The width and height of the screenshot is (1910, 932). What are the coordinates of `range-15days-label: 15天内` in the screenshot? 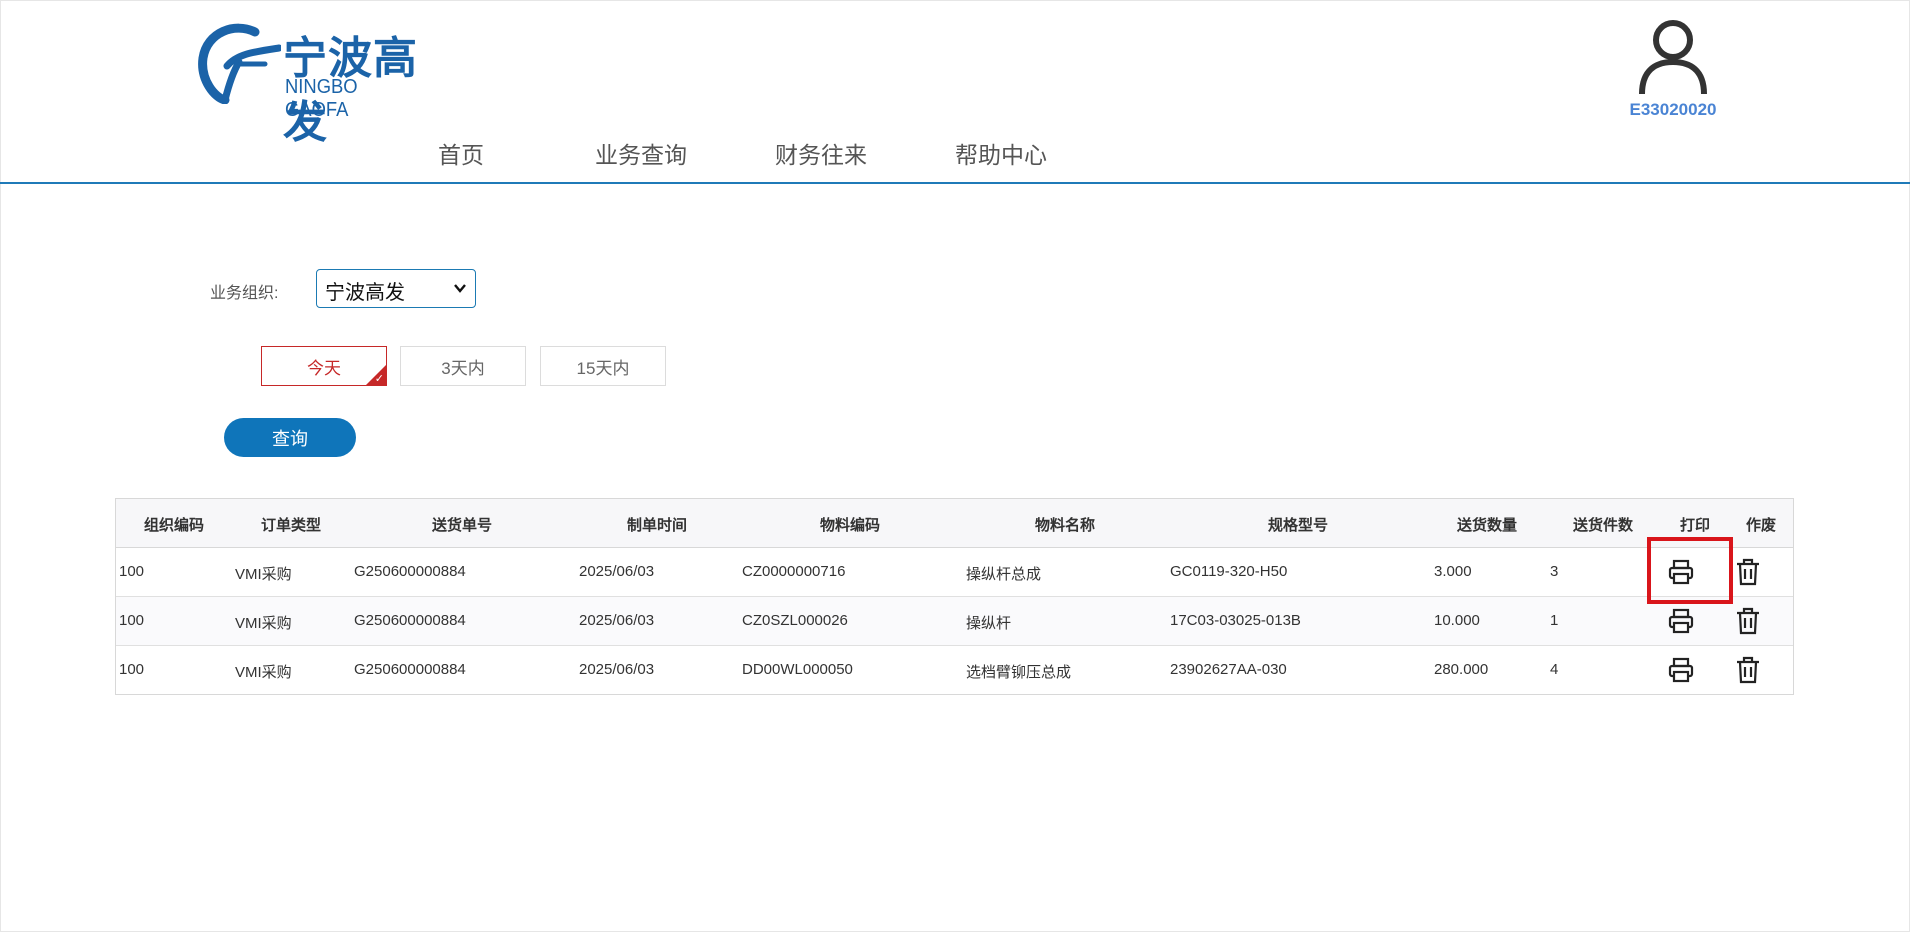 It's located at (603, 368).